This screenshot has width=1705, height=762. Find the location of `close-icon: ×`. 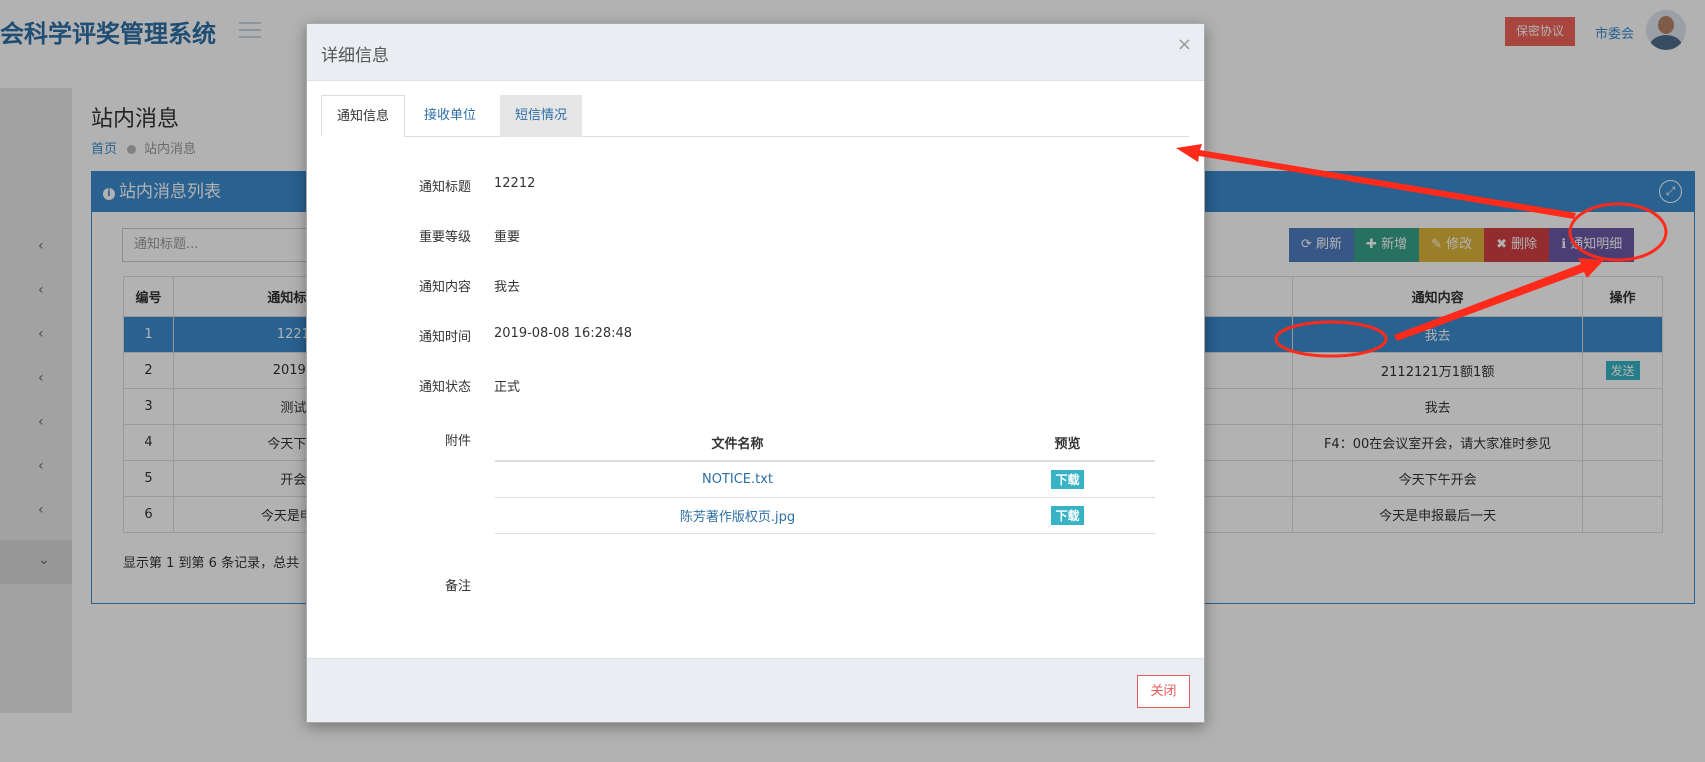

close-icon: × is located at coordinates (1184, 44).